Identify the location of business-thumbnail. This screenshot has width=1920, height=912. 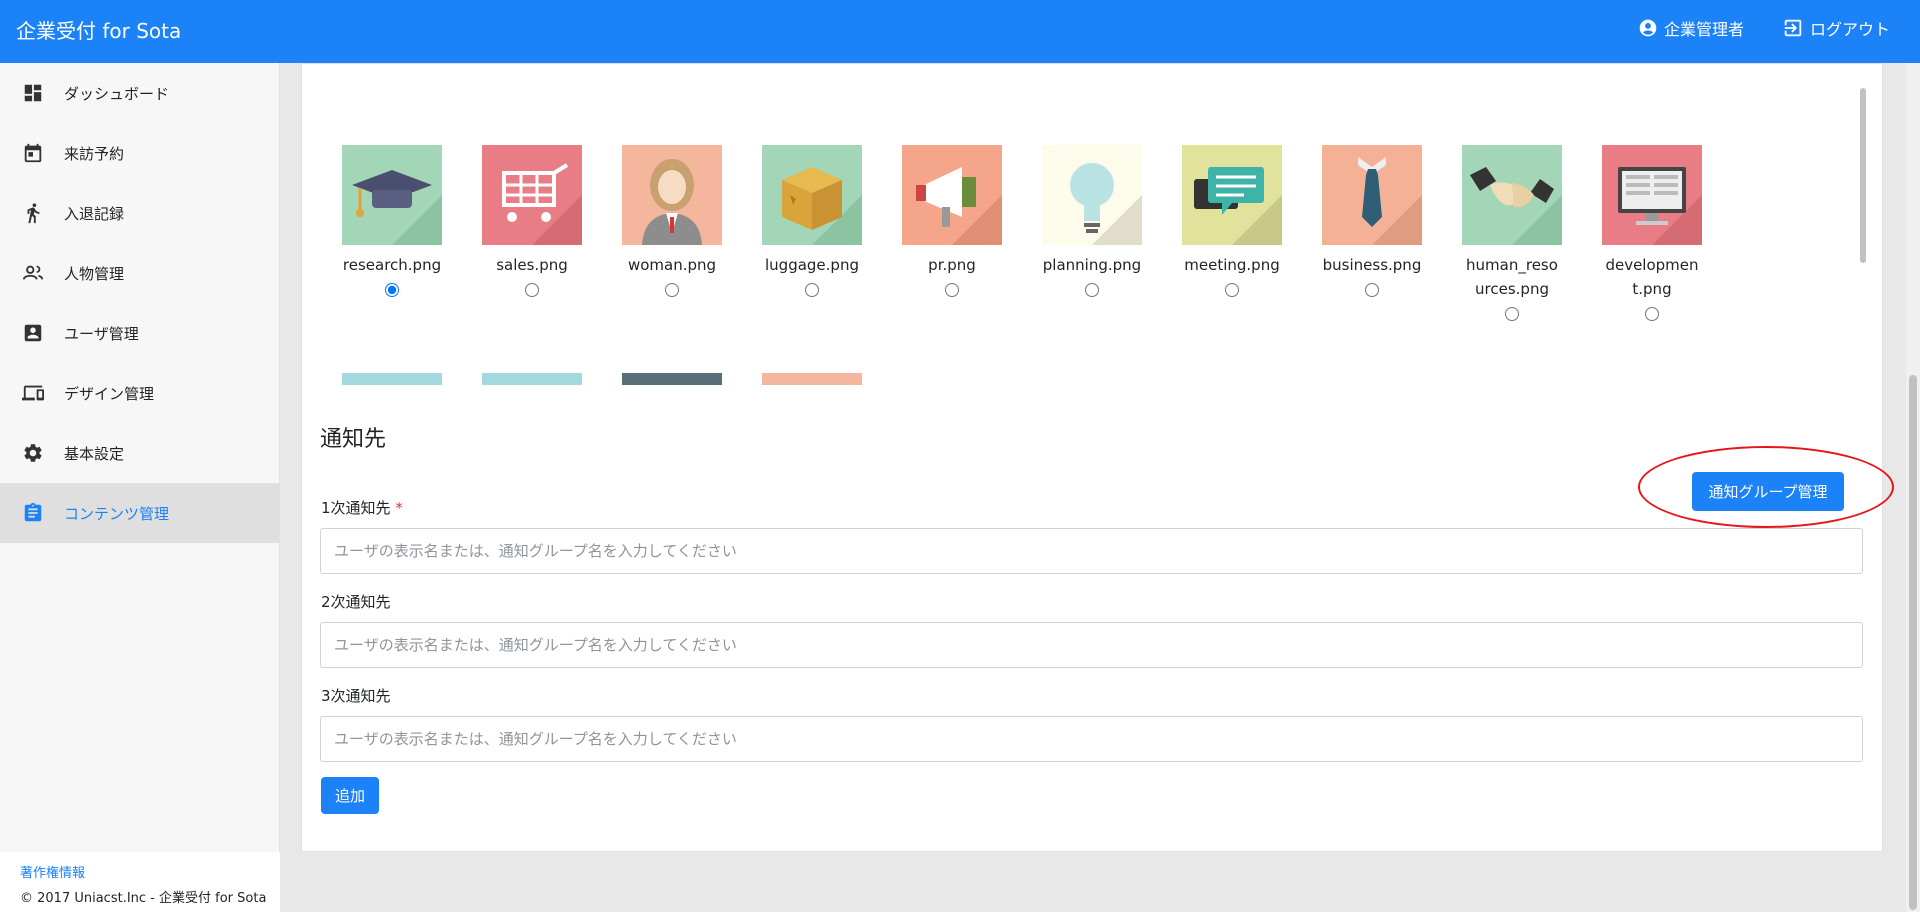
(1372, 195).